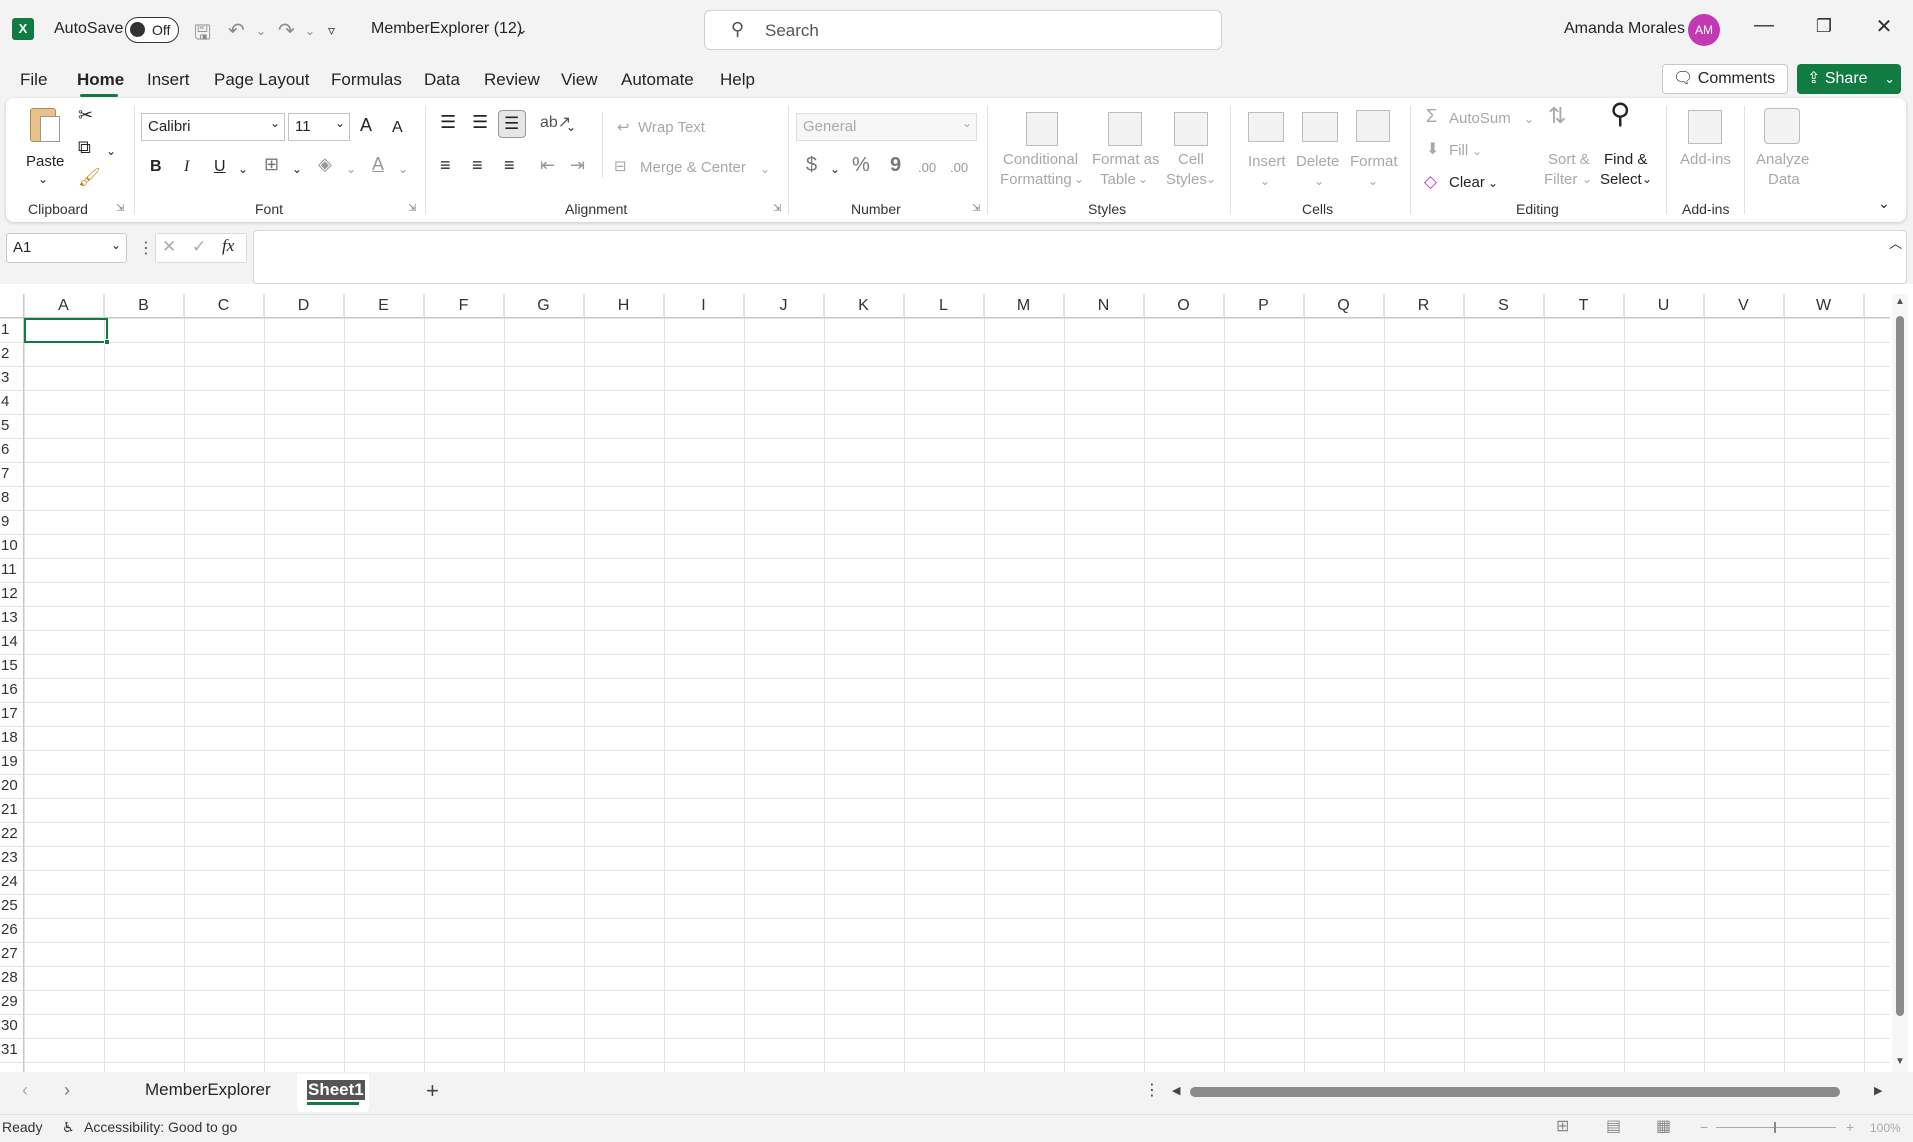 The height and width of the screenshot is (1142, 1913). What do you see at coordinates (1562, 1126) in the screenshot?
I see `normal-view-icon: ⊞` at bounding box center [1562, 1126].